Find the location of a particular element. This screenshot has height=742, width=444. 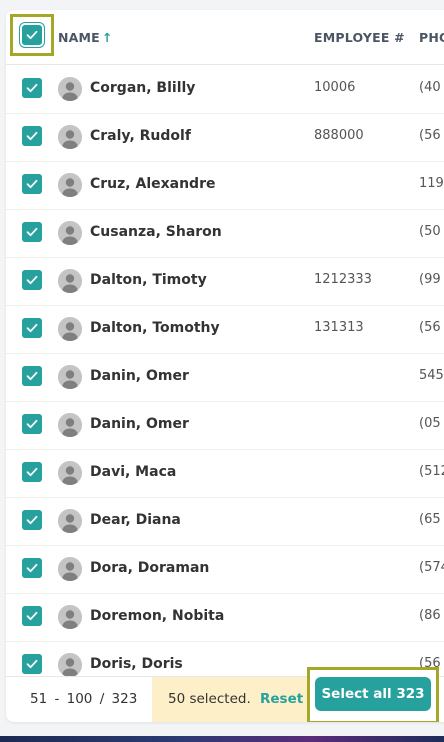

employee-name: Davi, Maca is located at coordinates (133, 472).